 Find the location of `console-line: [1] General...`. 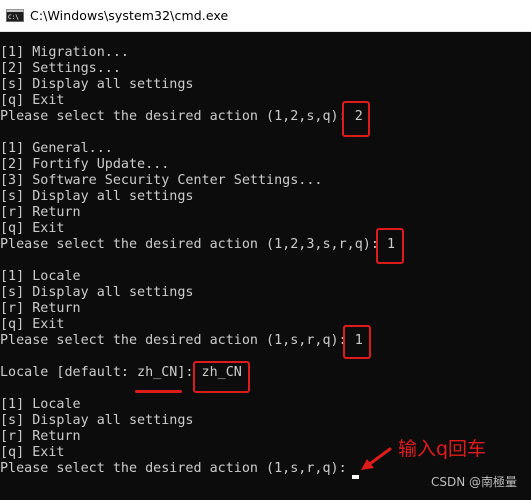

console-line: [1] General... is located at coordinates (56, 148).